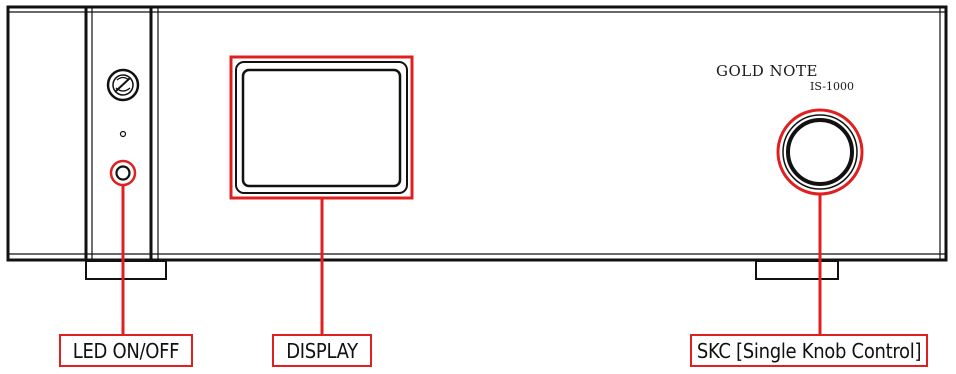  I want to click on knob-callout-label: SKC [Single Knob Control], so click(809, 350).